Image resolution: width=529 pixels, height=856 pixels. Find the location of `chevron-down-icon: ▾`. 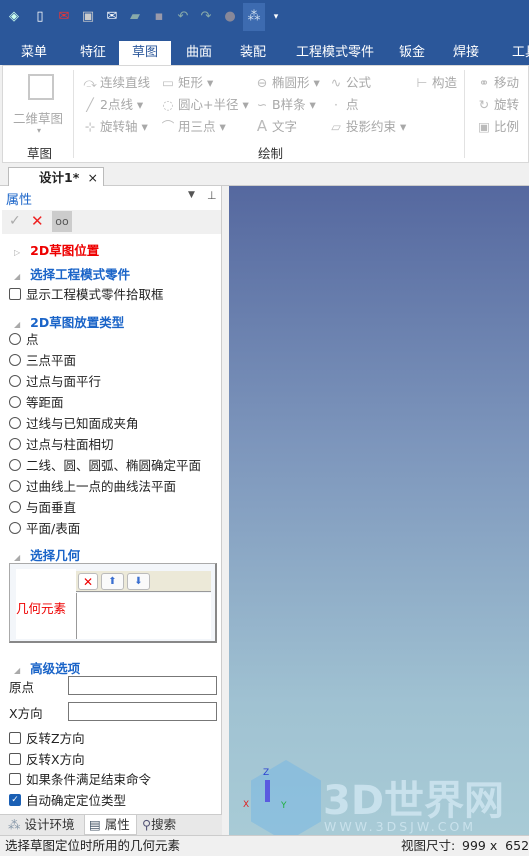

chevron-down-icon: ▾ is located at coordinates (39, 130).